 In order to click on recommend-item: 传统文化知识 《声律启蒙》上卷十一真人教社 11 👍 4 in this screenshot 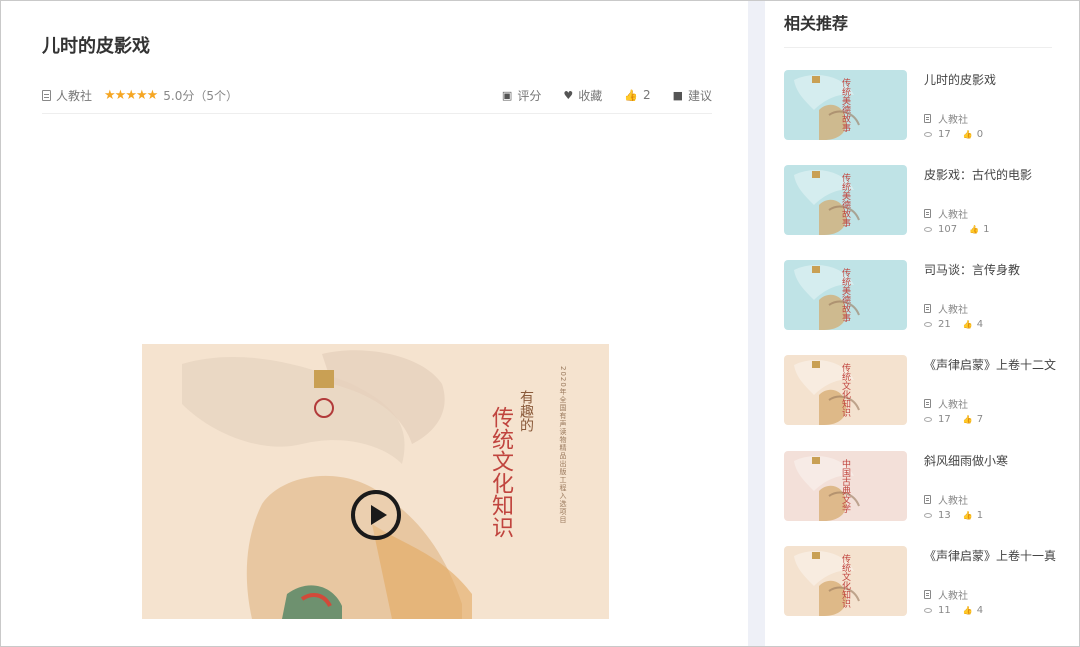, I will do `click(924, 582)`.